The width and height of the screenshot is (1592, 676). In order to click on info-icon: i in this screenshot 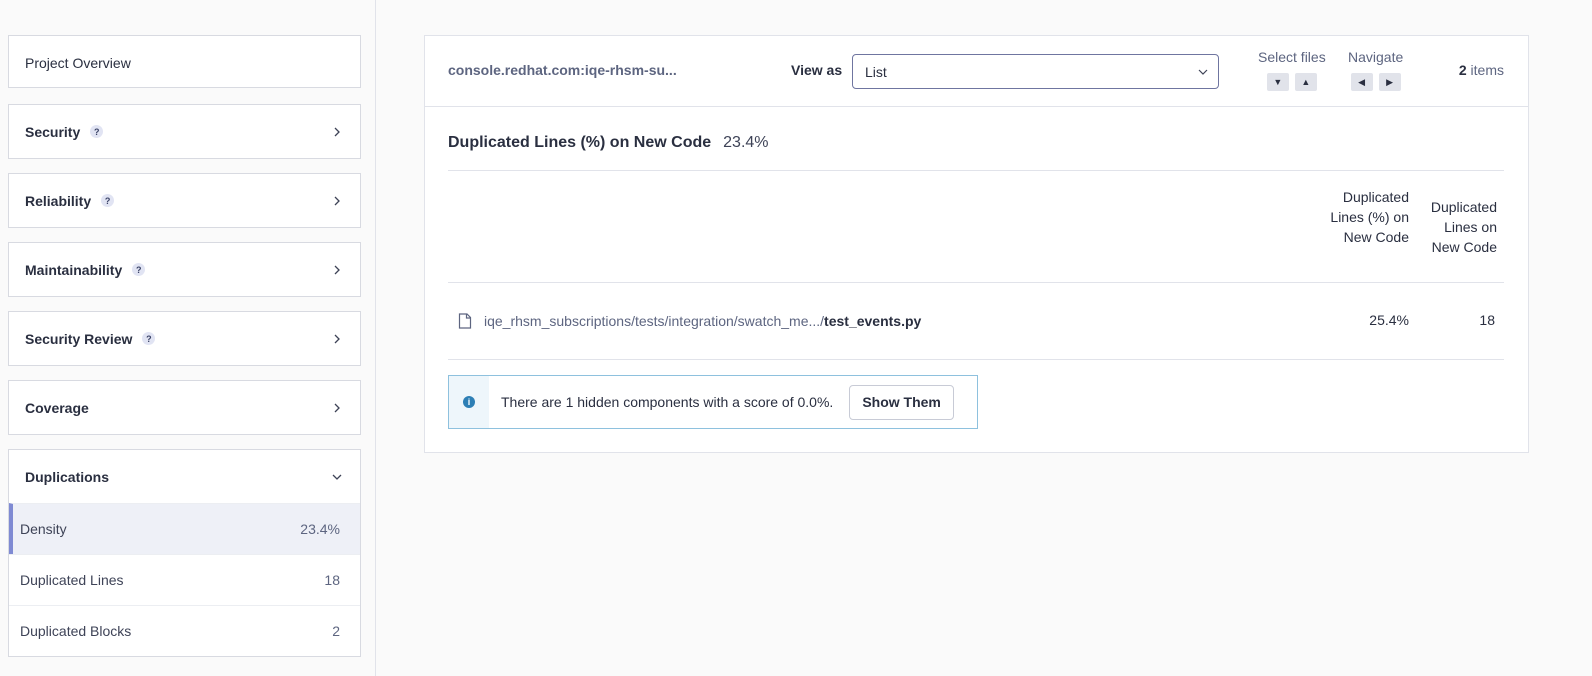, I will do `click(469, 402)`.